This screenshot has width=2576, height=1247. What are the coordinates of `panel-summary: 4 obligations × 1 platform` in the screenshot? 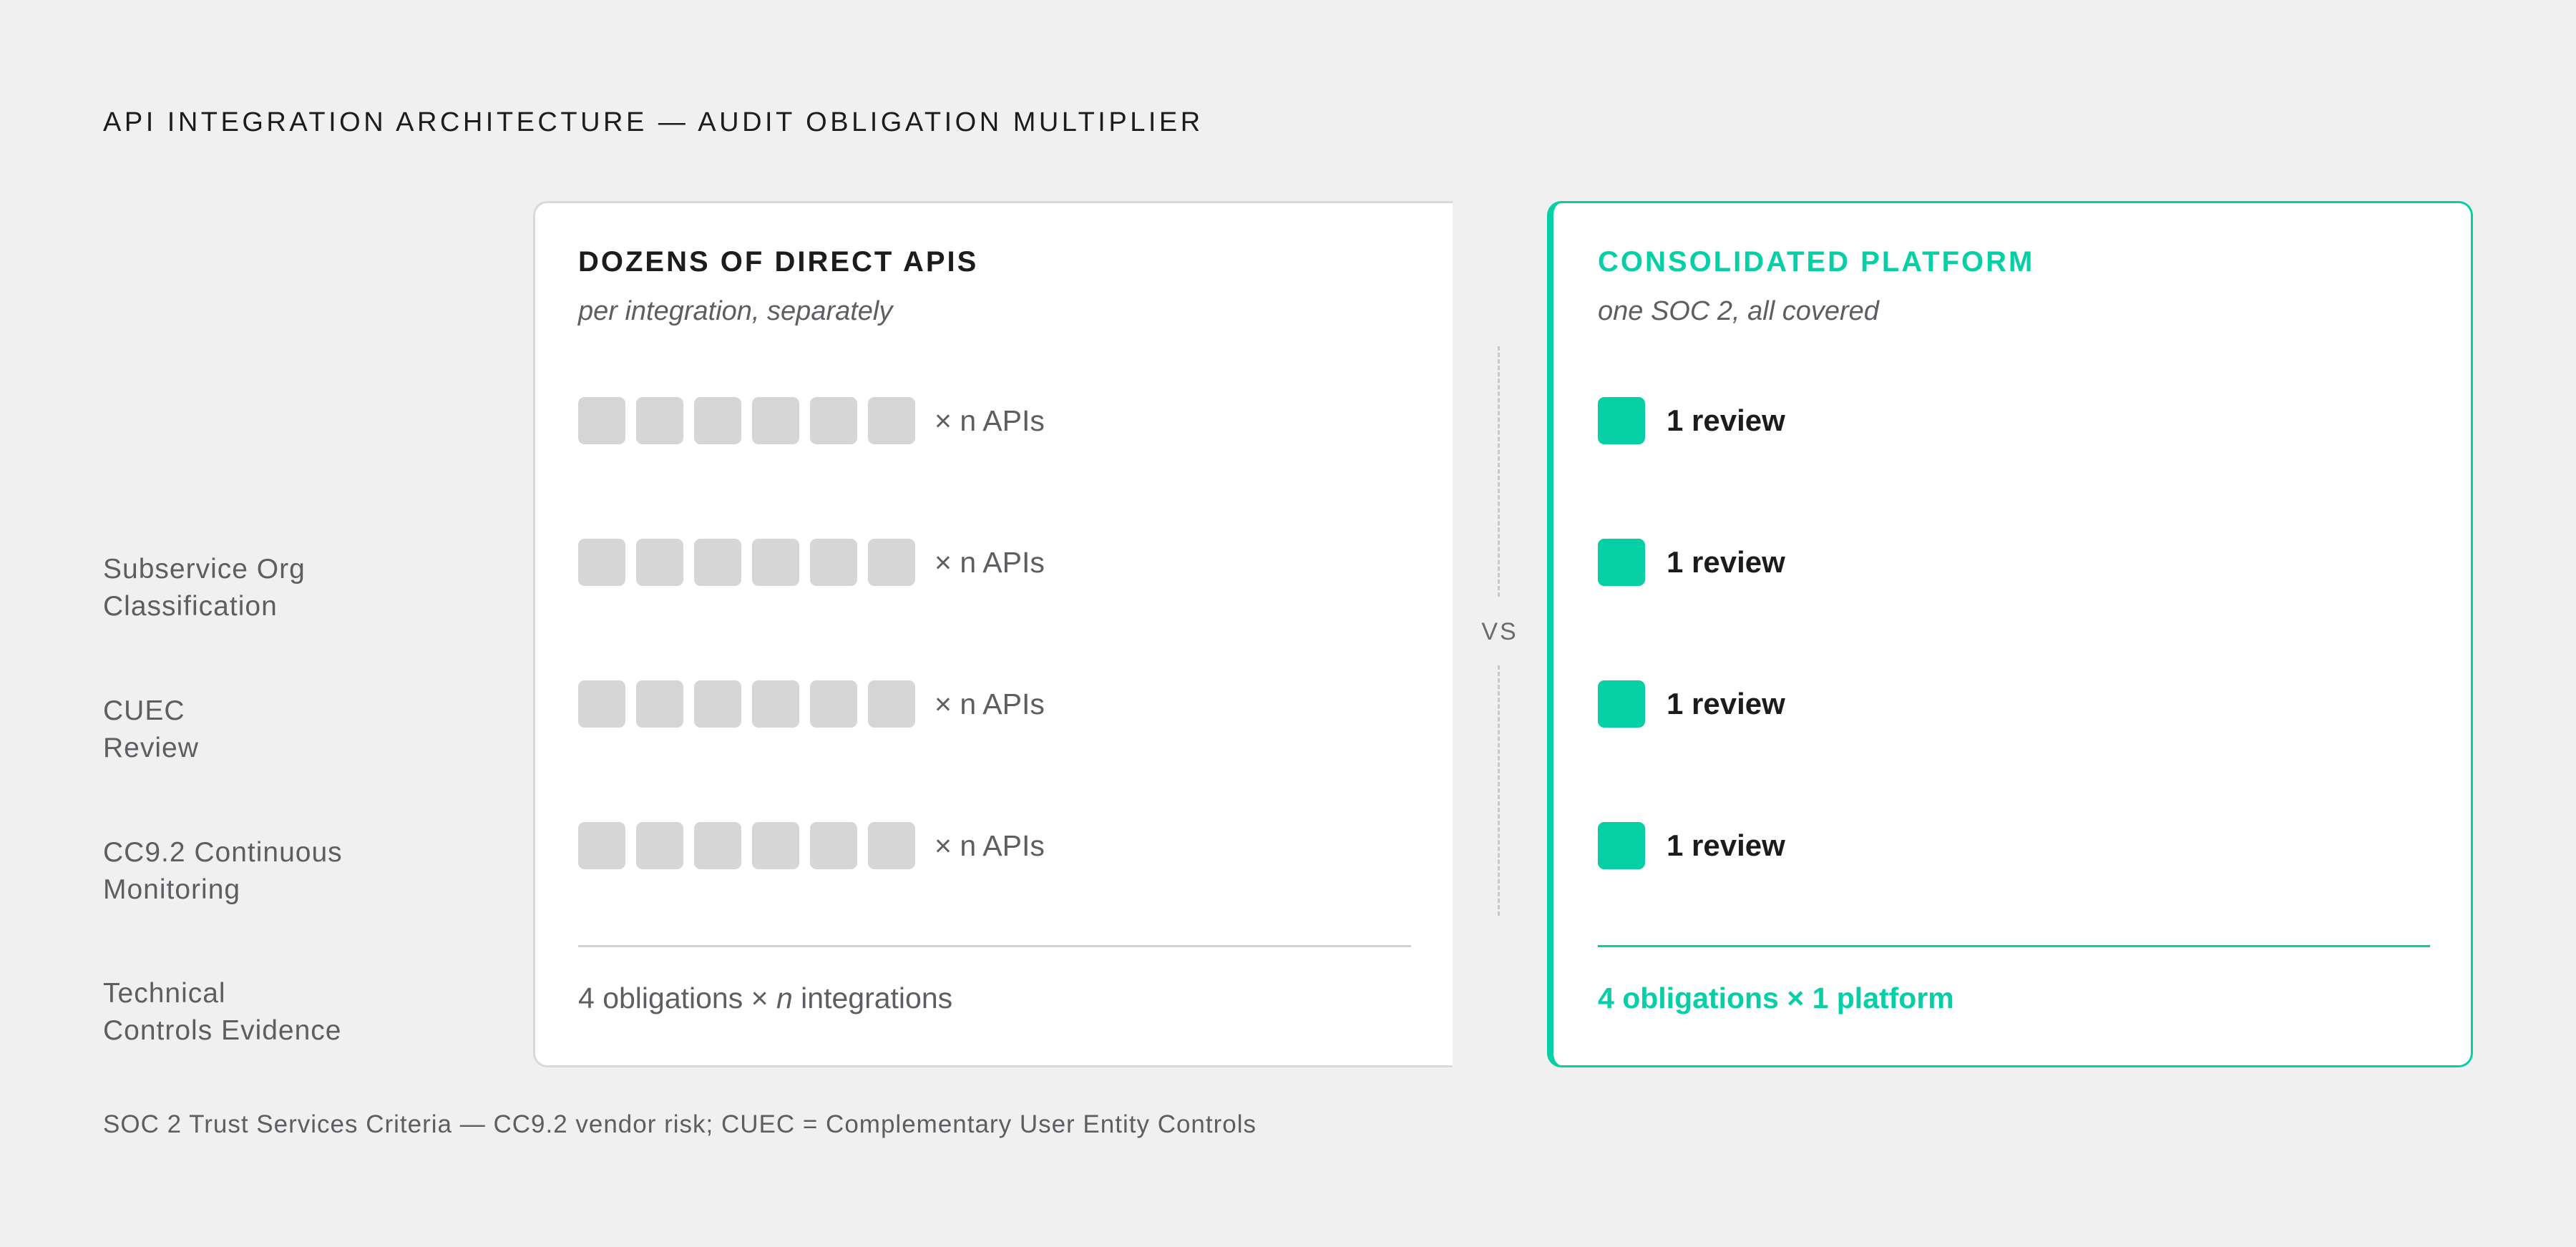 It's located at (1776, 998).